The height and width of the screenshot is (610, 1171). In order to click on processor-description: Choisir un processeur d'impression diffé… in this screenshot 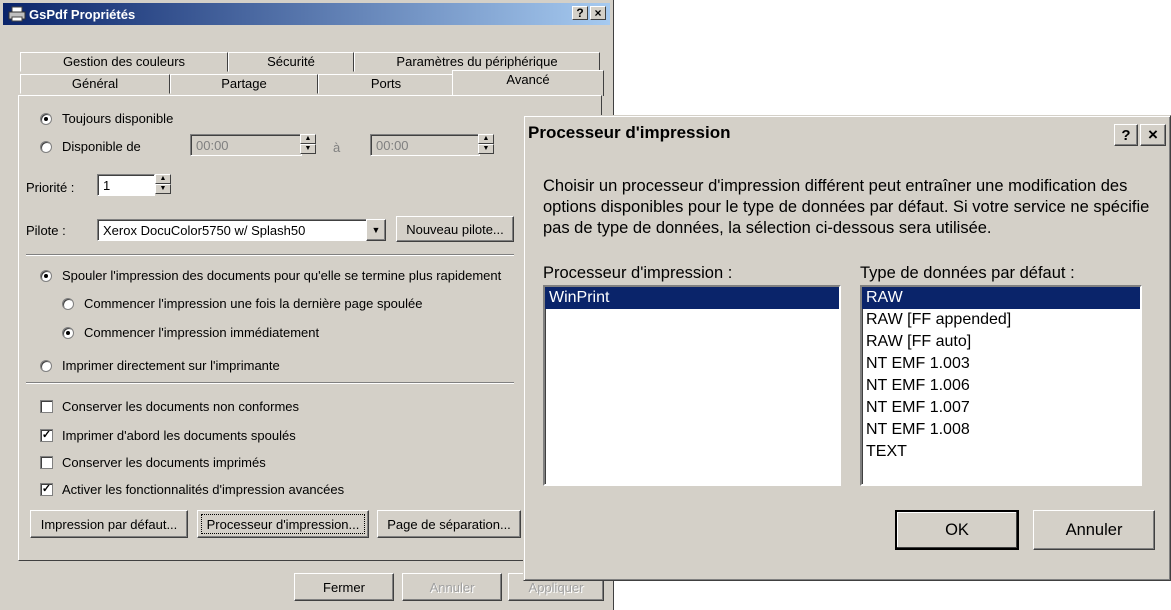, I will do `click(846, 207)`.